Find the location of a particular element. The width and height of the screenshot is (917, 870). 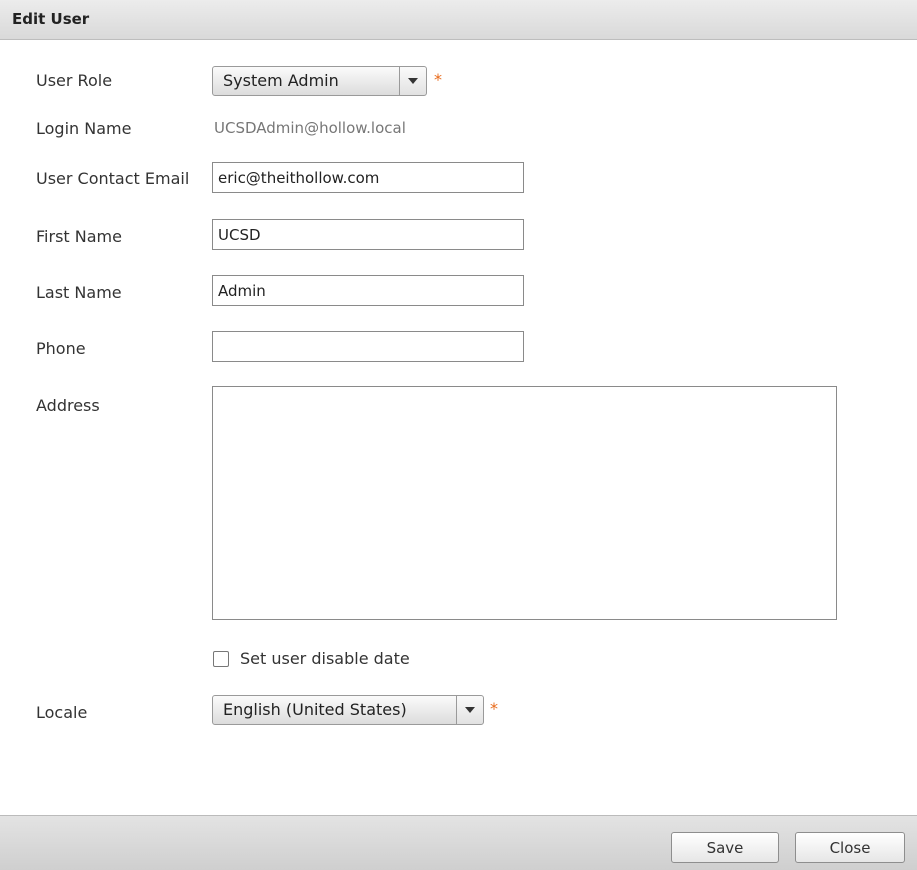

save-button: Save is located at coordinates (725, 847).